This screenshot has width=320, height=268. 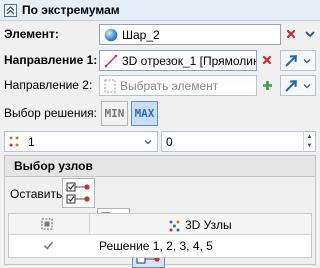 What do you see at coordinates (10, 10) in the screenshot?
I see `collapse-icon` at bounding box center [10, 10].